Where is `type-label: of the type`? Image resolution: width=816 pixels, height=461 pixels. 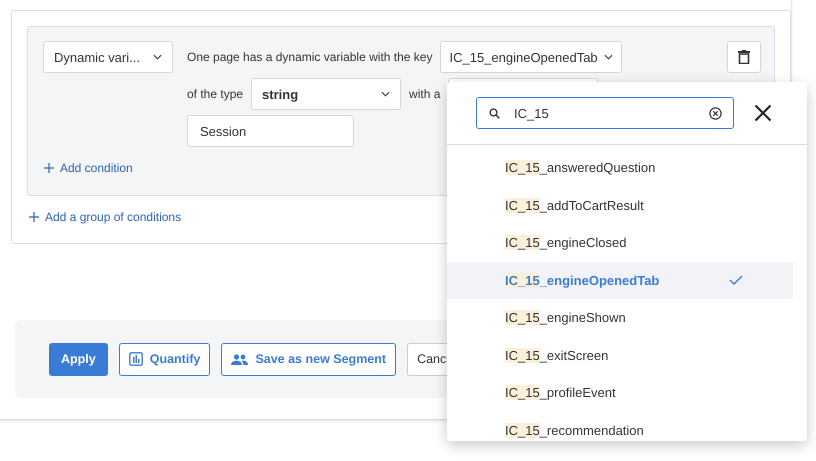 type-label: of the type is located at coordinates (215, 94).